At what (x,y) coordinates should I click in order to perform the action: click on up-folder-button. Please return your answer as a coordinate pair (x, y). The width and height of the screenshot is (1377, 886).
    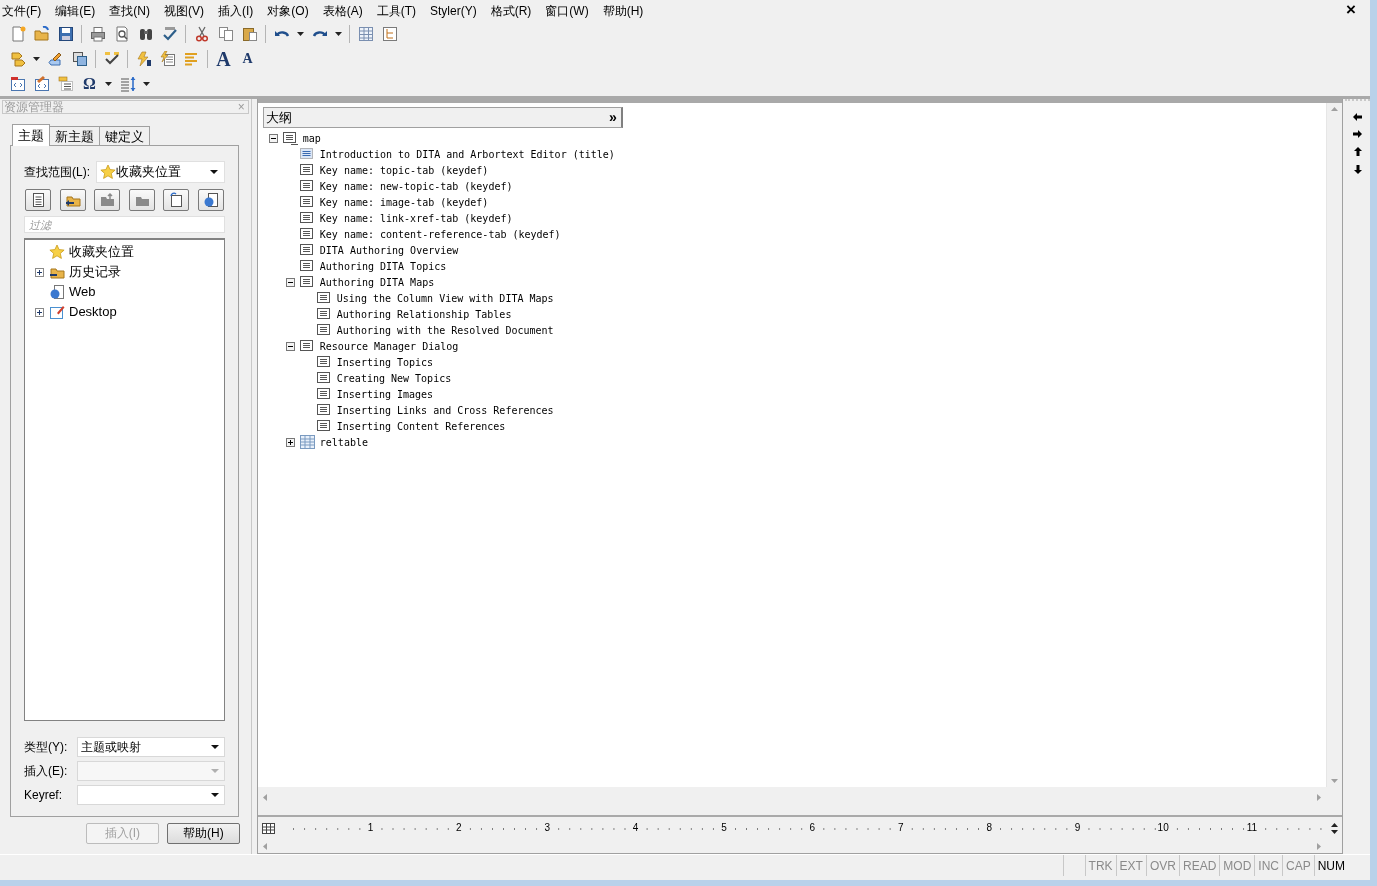
    Looking at the image, I should click on (107, 200).